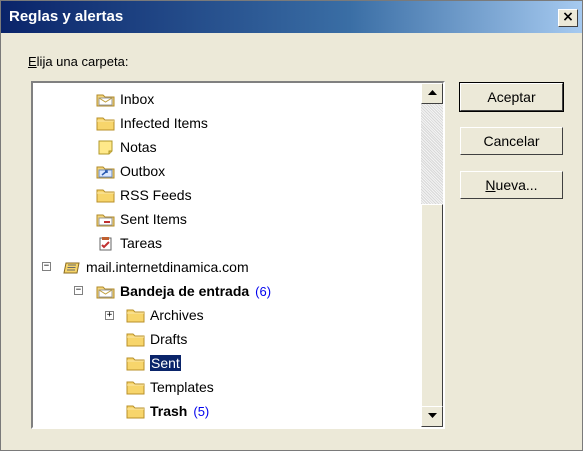 The image size is (583, 451). I want to click on tree-item-label: Inbox, so click(137, 99).